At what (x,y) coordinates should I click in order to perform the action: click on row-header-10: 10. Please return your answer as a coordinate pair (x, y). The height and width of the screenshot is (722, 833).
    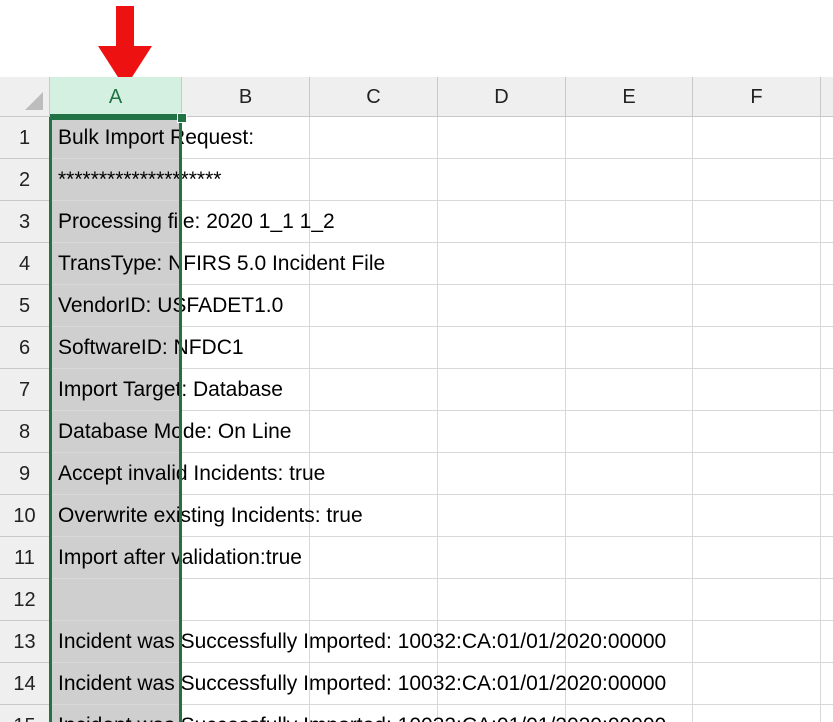
    Looking at the image, I should click on (25, 516).